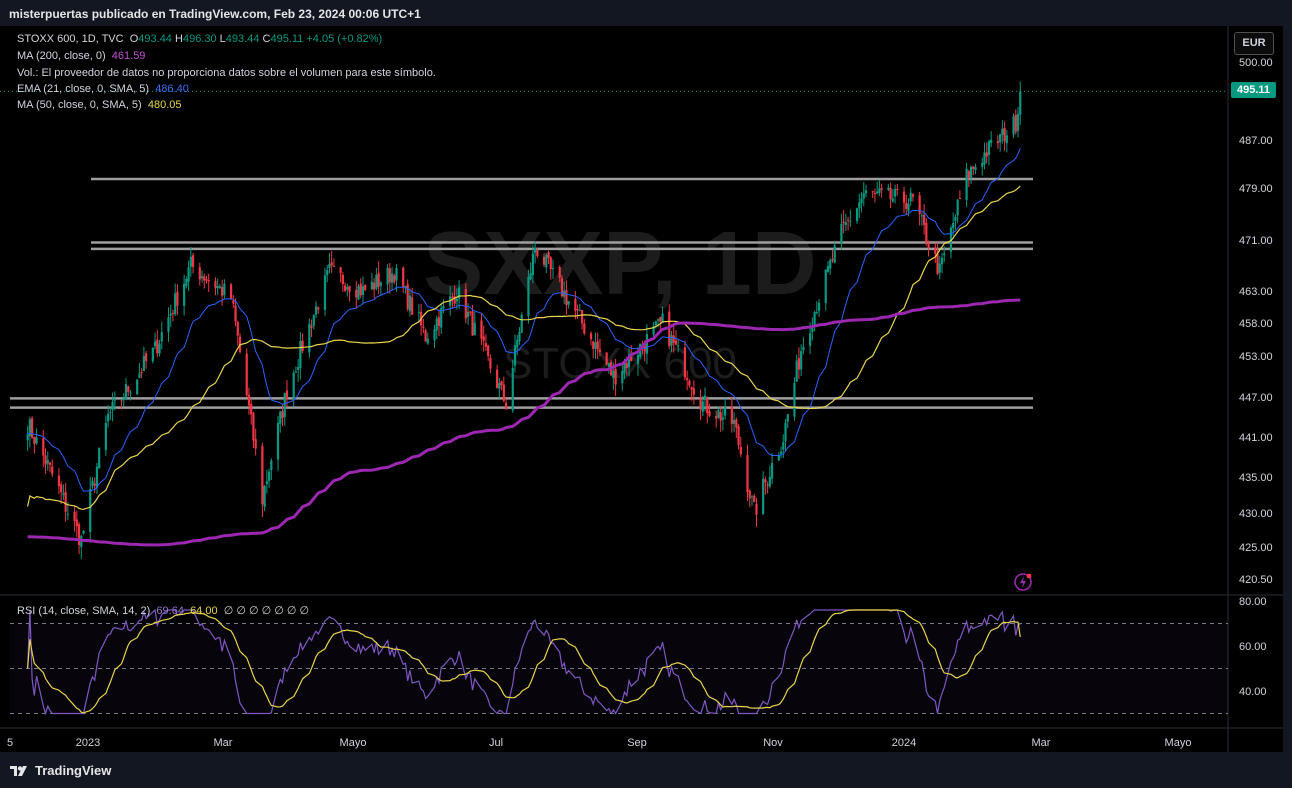 The image size is (1292, 788). What do you see at coordinates (73, 770) in the screenshot?
I see `tradingview-brand: TradingView` at bounding box center [73, 770].